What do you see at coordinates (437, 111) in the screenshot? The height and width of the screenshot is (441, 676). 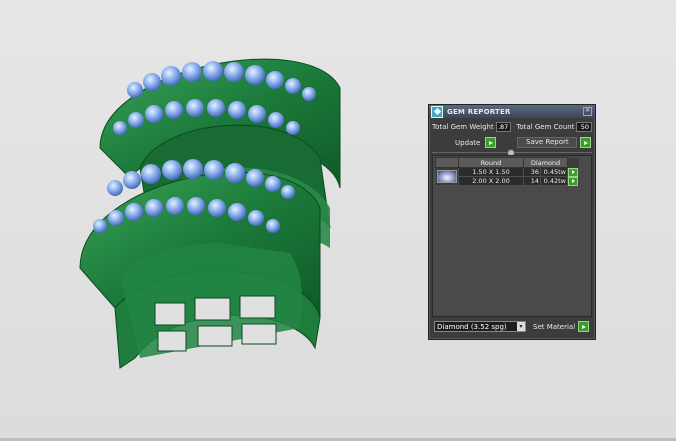 I see `gem-reporter-app-icon` at bounding box center [437, 111].